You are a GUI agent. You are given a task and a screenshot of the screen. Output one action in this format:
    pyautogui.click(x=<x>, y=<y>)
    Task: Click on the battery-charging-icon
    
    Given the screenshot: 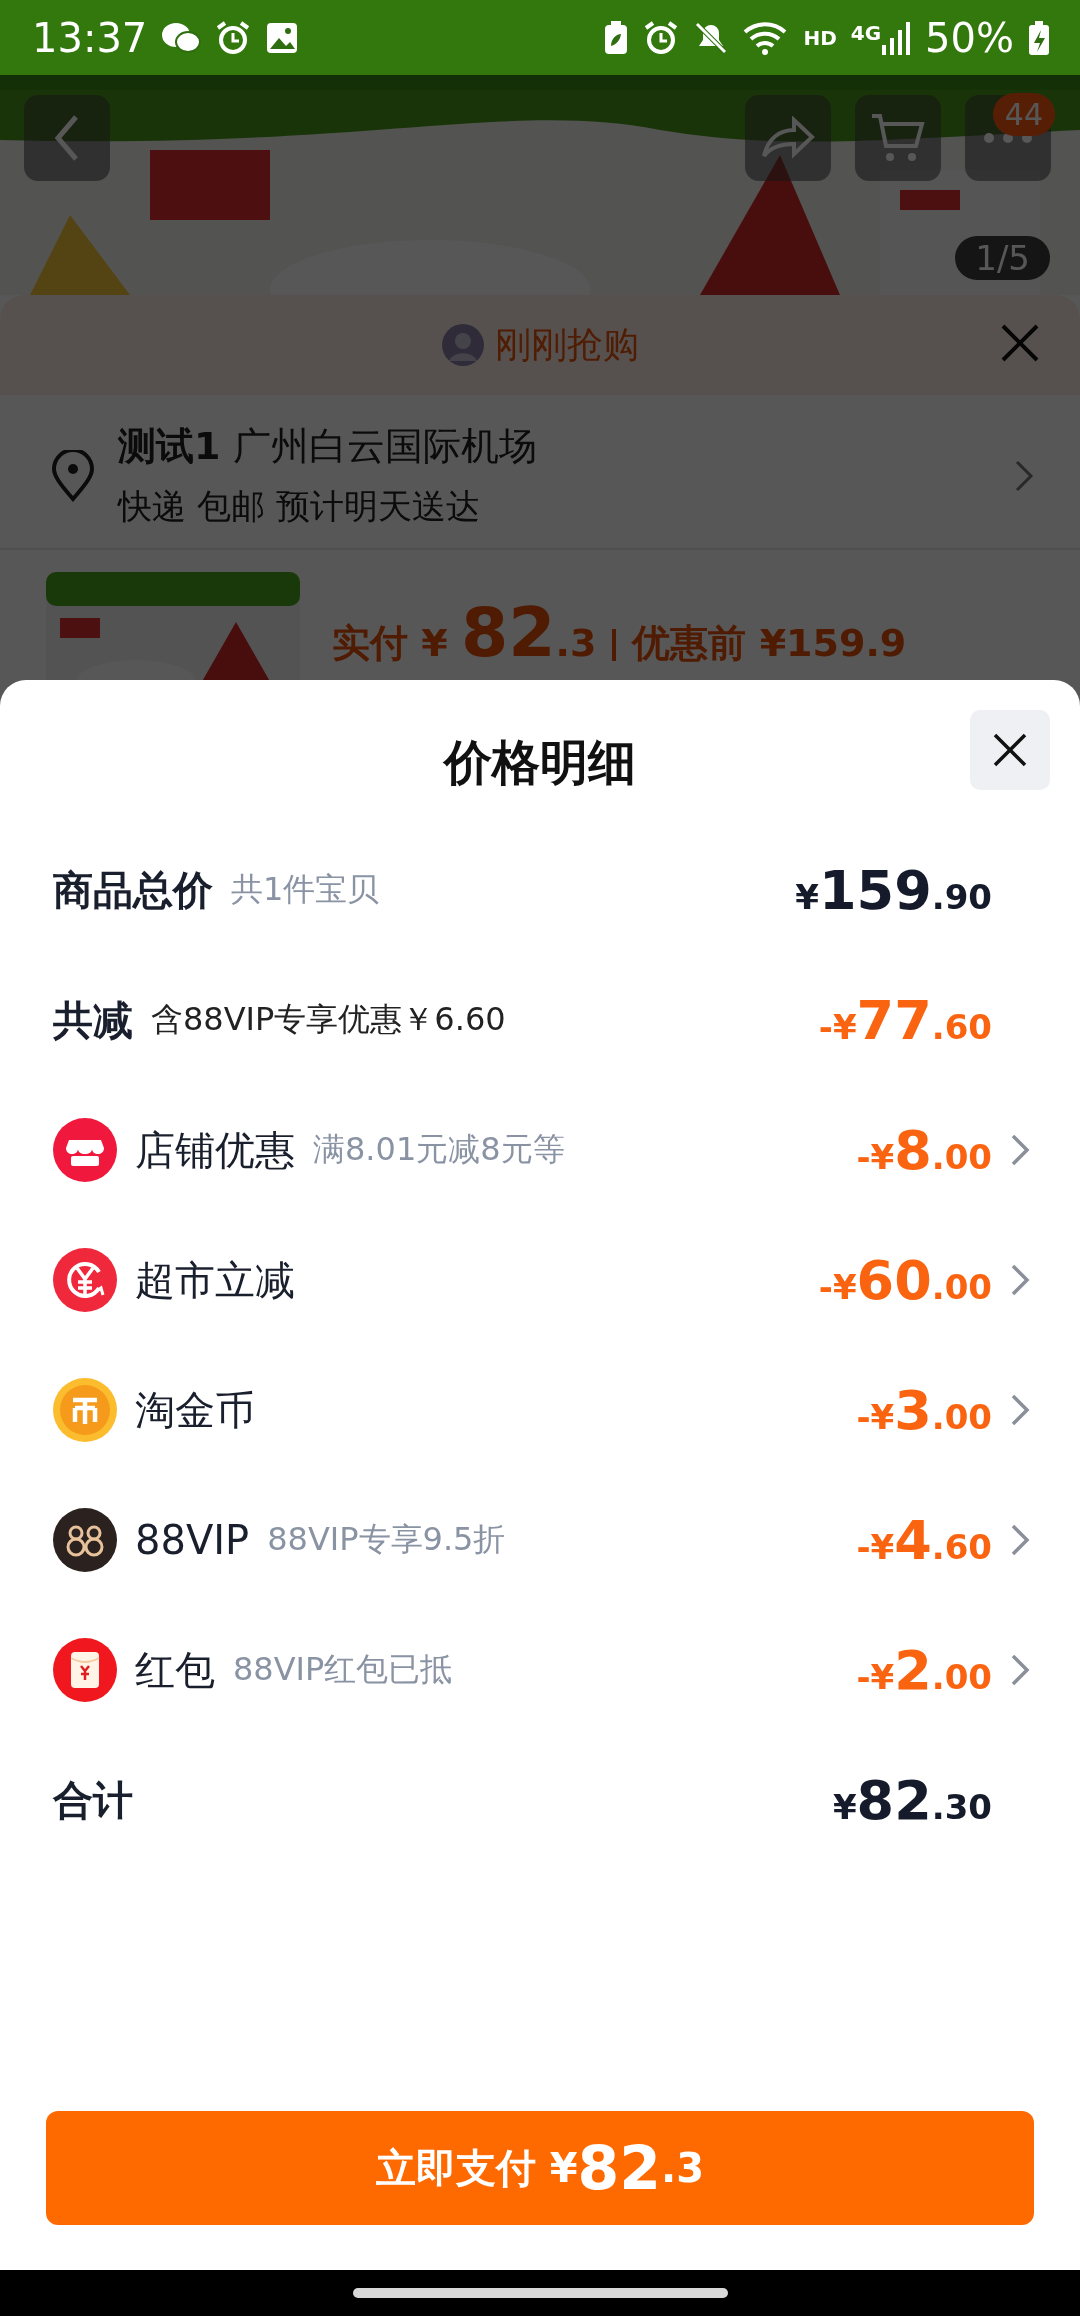 What is the action you would take?
    pyautogui.click(x=1039, y=37)
    